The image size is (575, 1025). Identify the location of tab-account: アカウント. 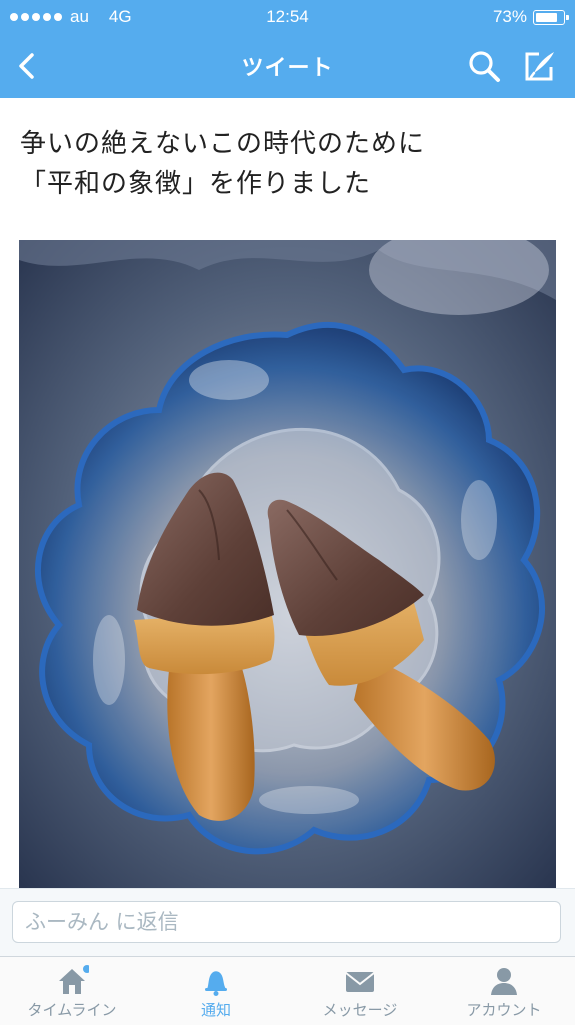
(503, 991).